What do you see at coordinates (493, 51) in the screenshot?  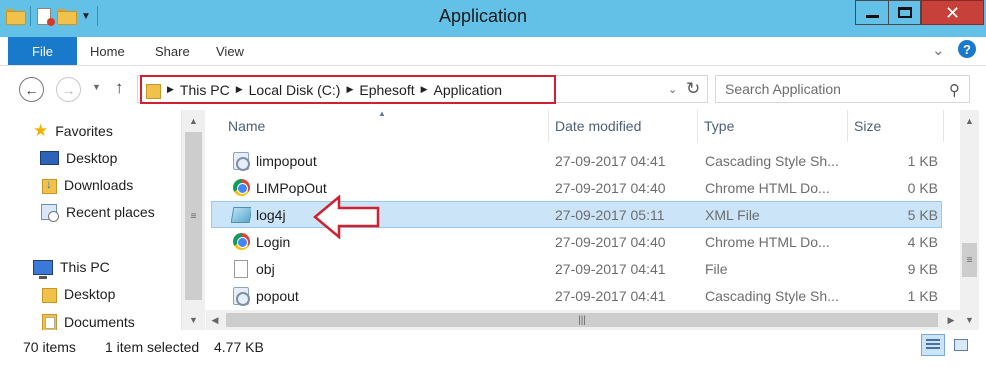 I see `ribbon: File Home Share View ⌄ ?` at bounding box center [493, 51].